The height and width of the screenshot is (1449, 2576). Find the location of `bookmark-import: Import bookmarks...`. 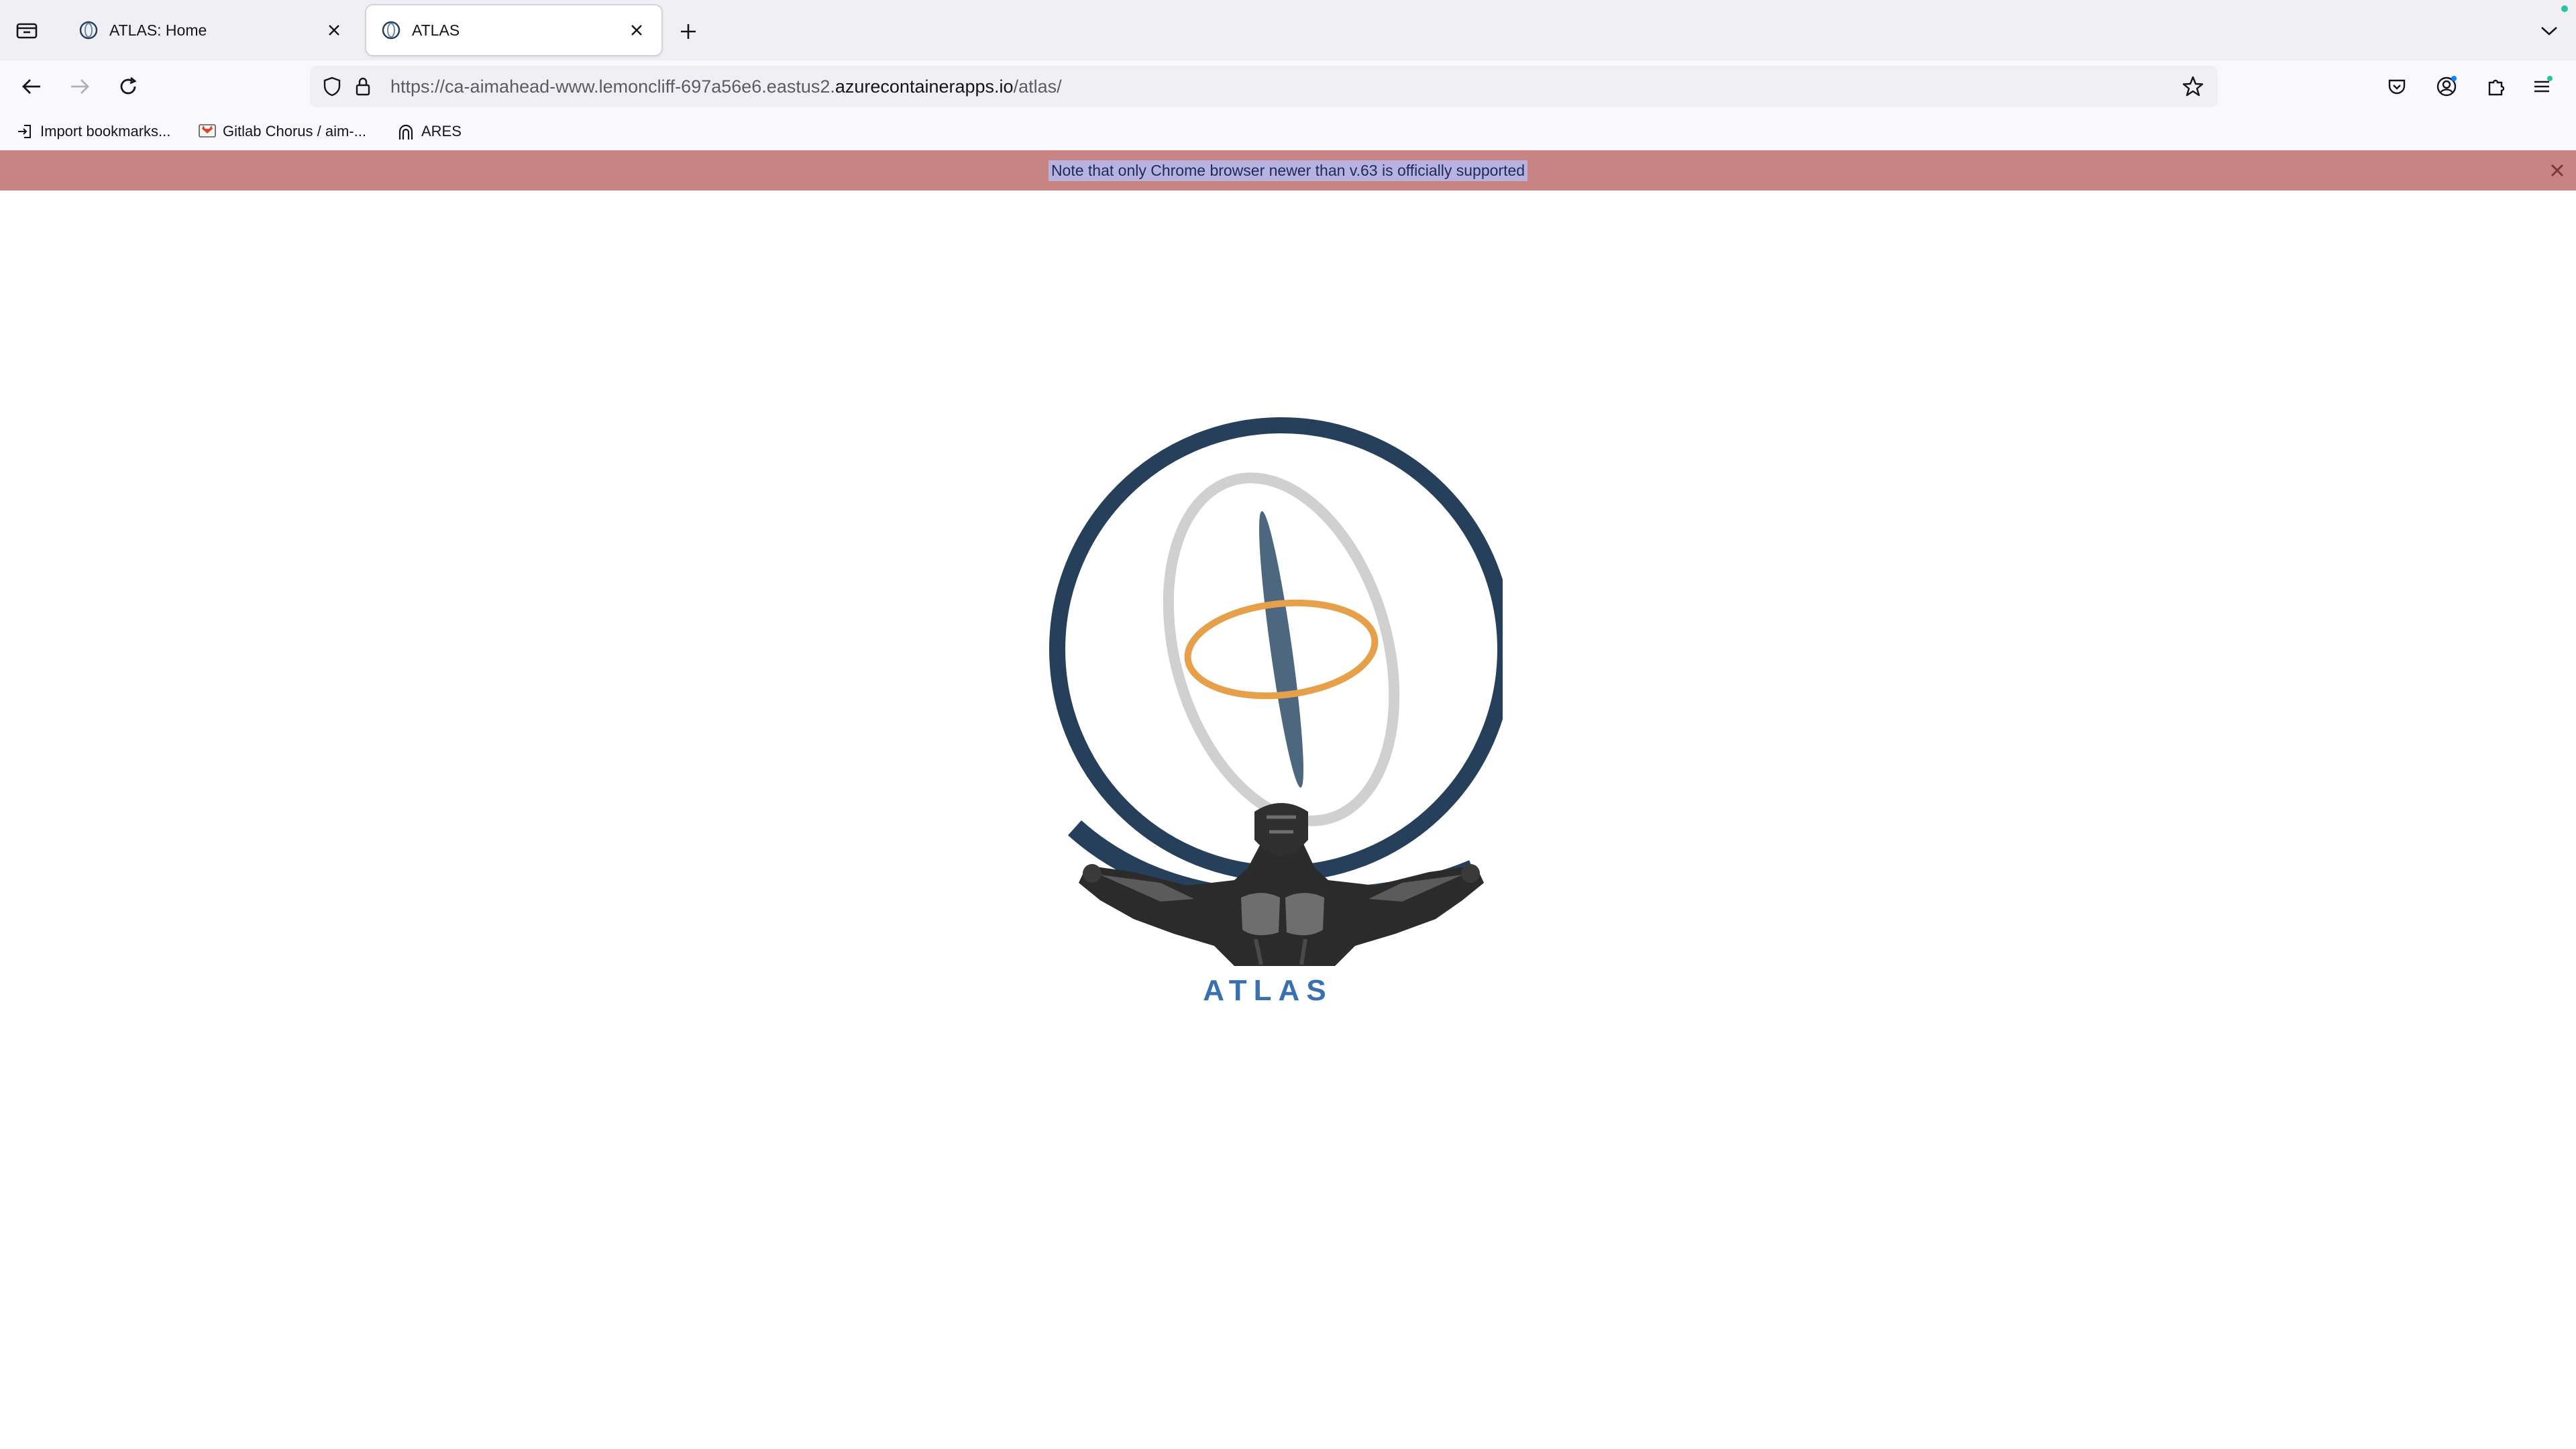

bookmark-import: Import bookmarks... is located at coordinates (92, 131).